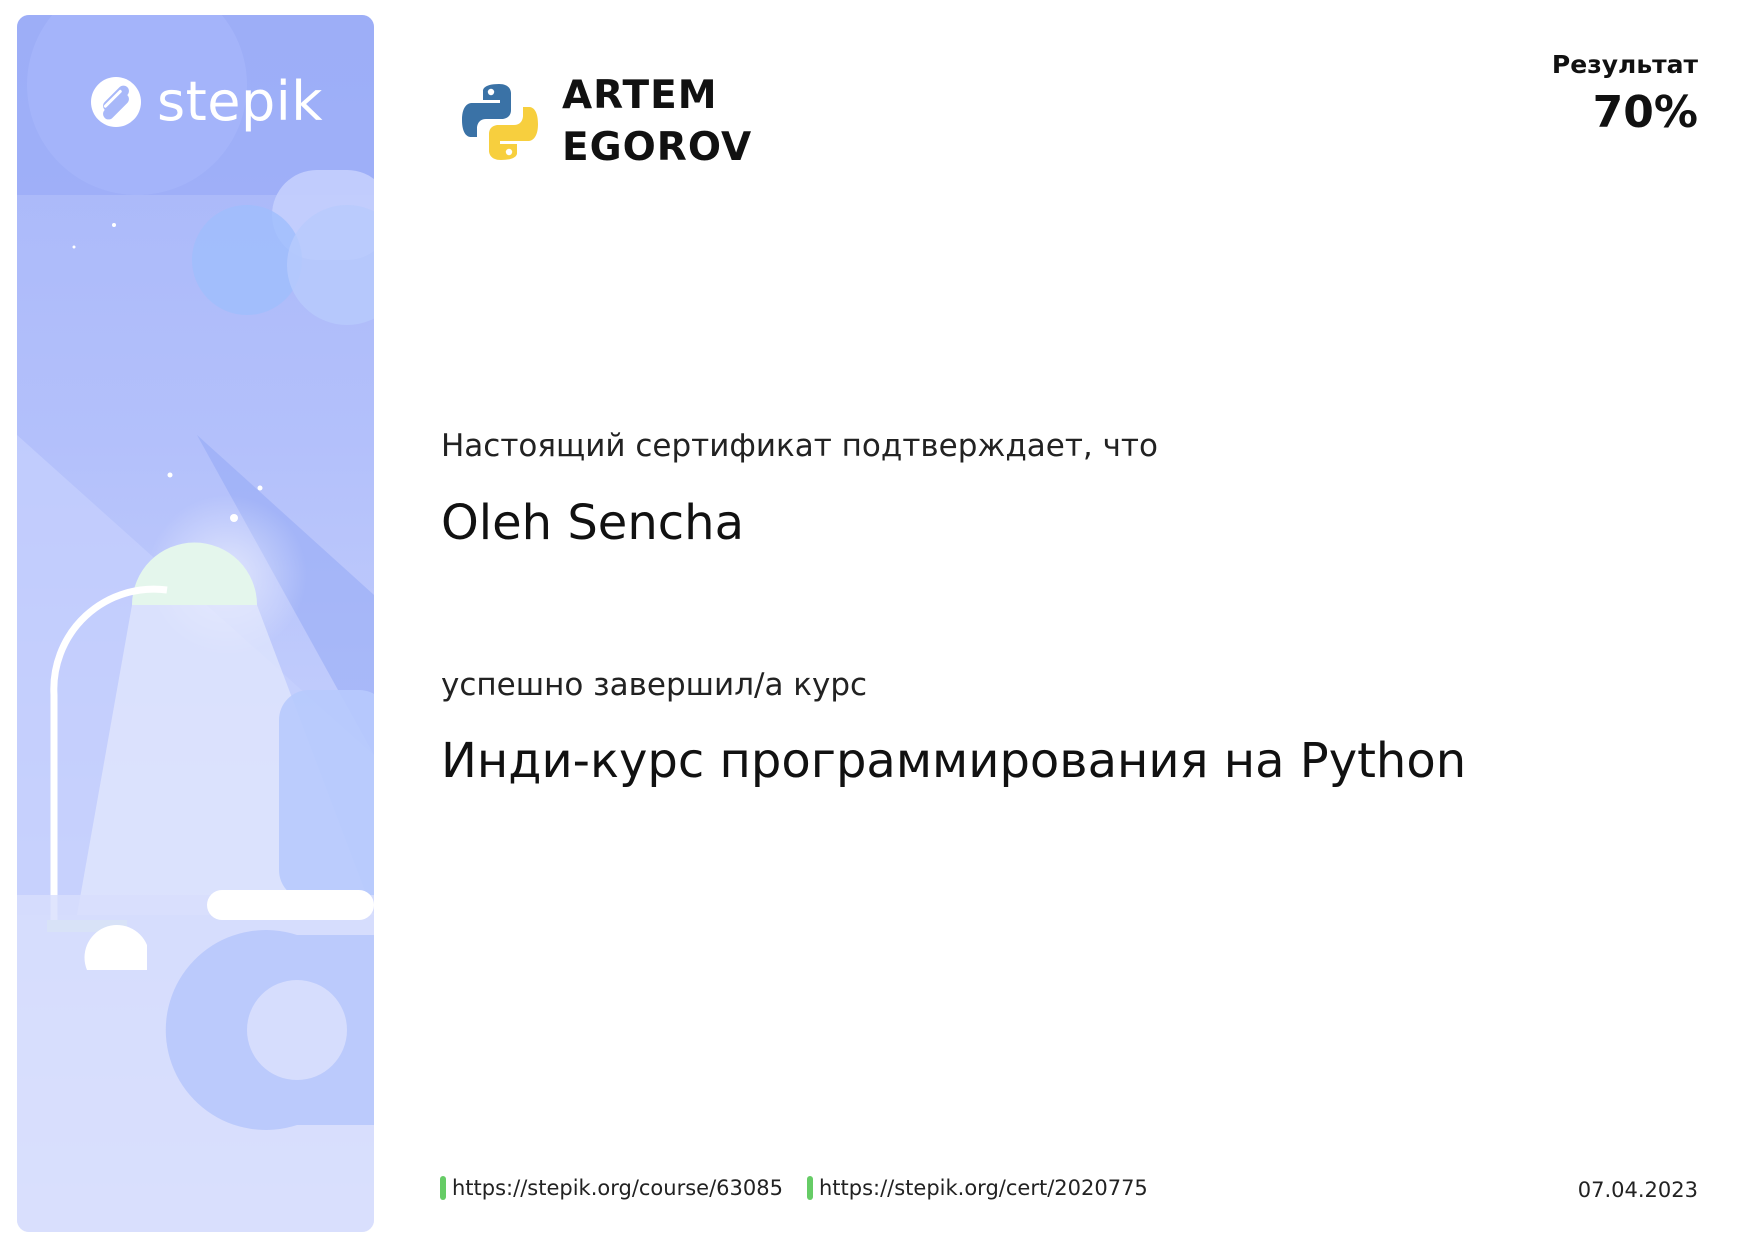  Describe the element at coordinates (500, 122) in the screenshot. I see `python-logo-icon` at that location.